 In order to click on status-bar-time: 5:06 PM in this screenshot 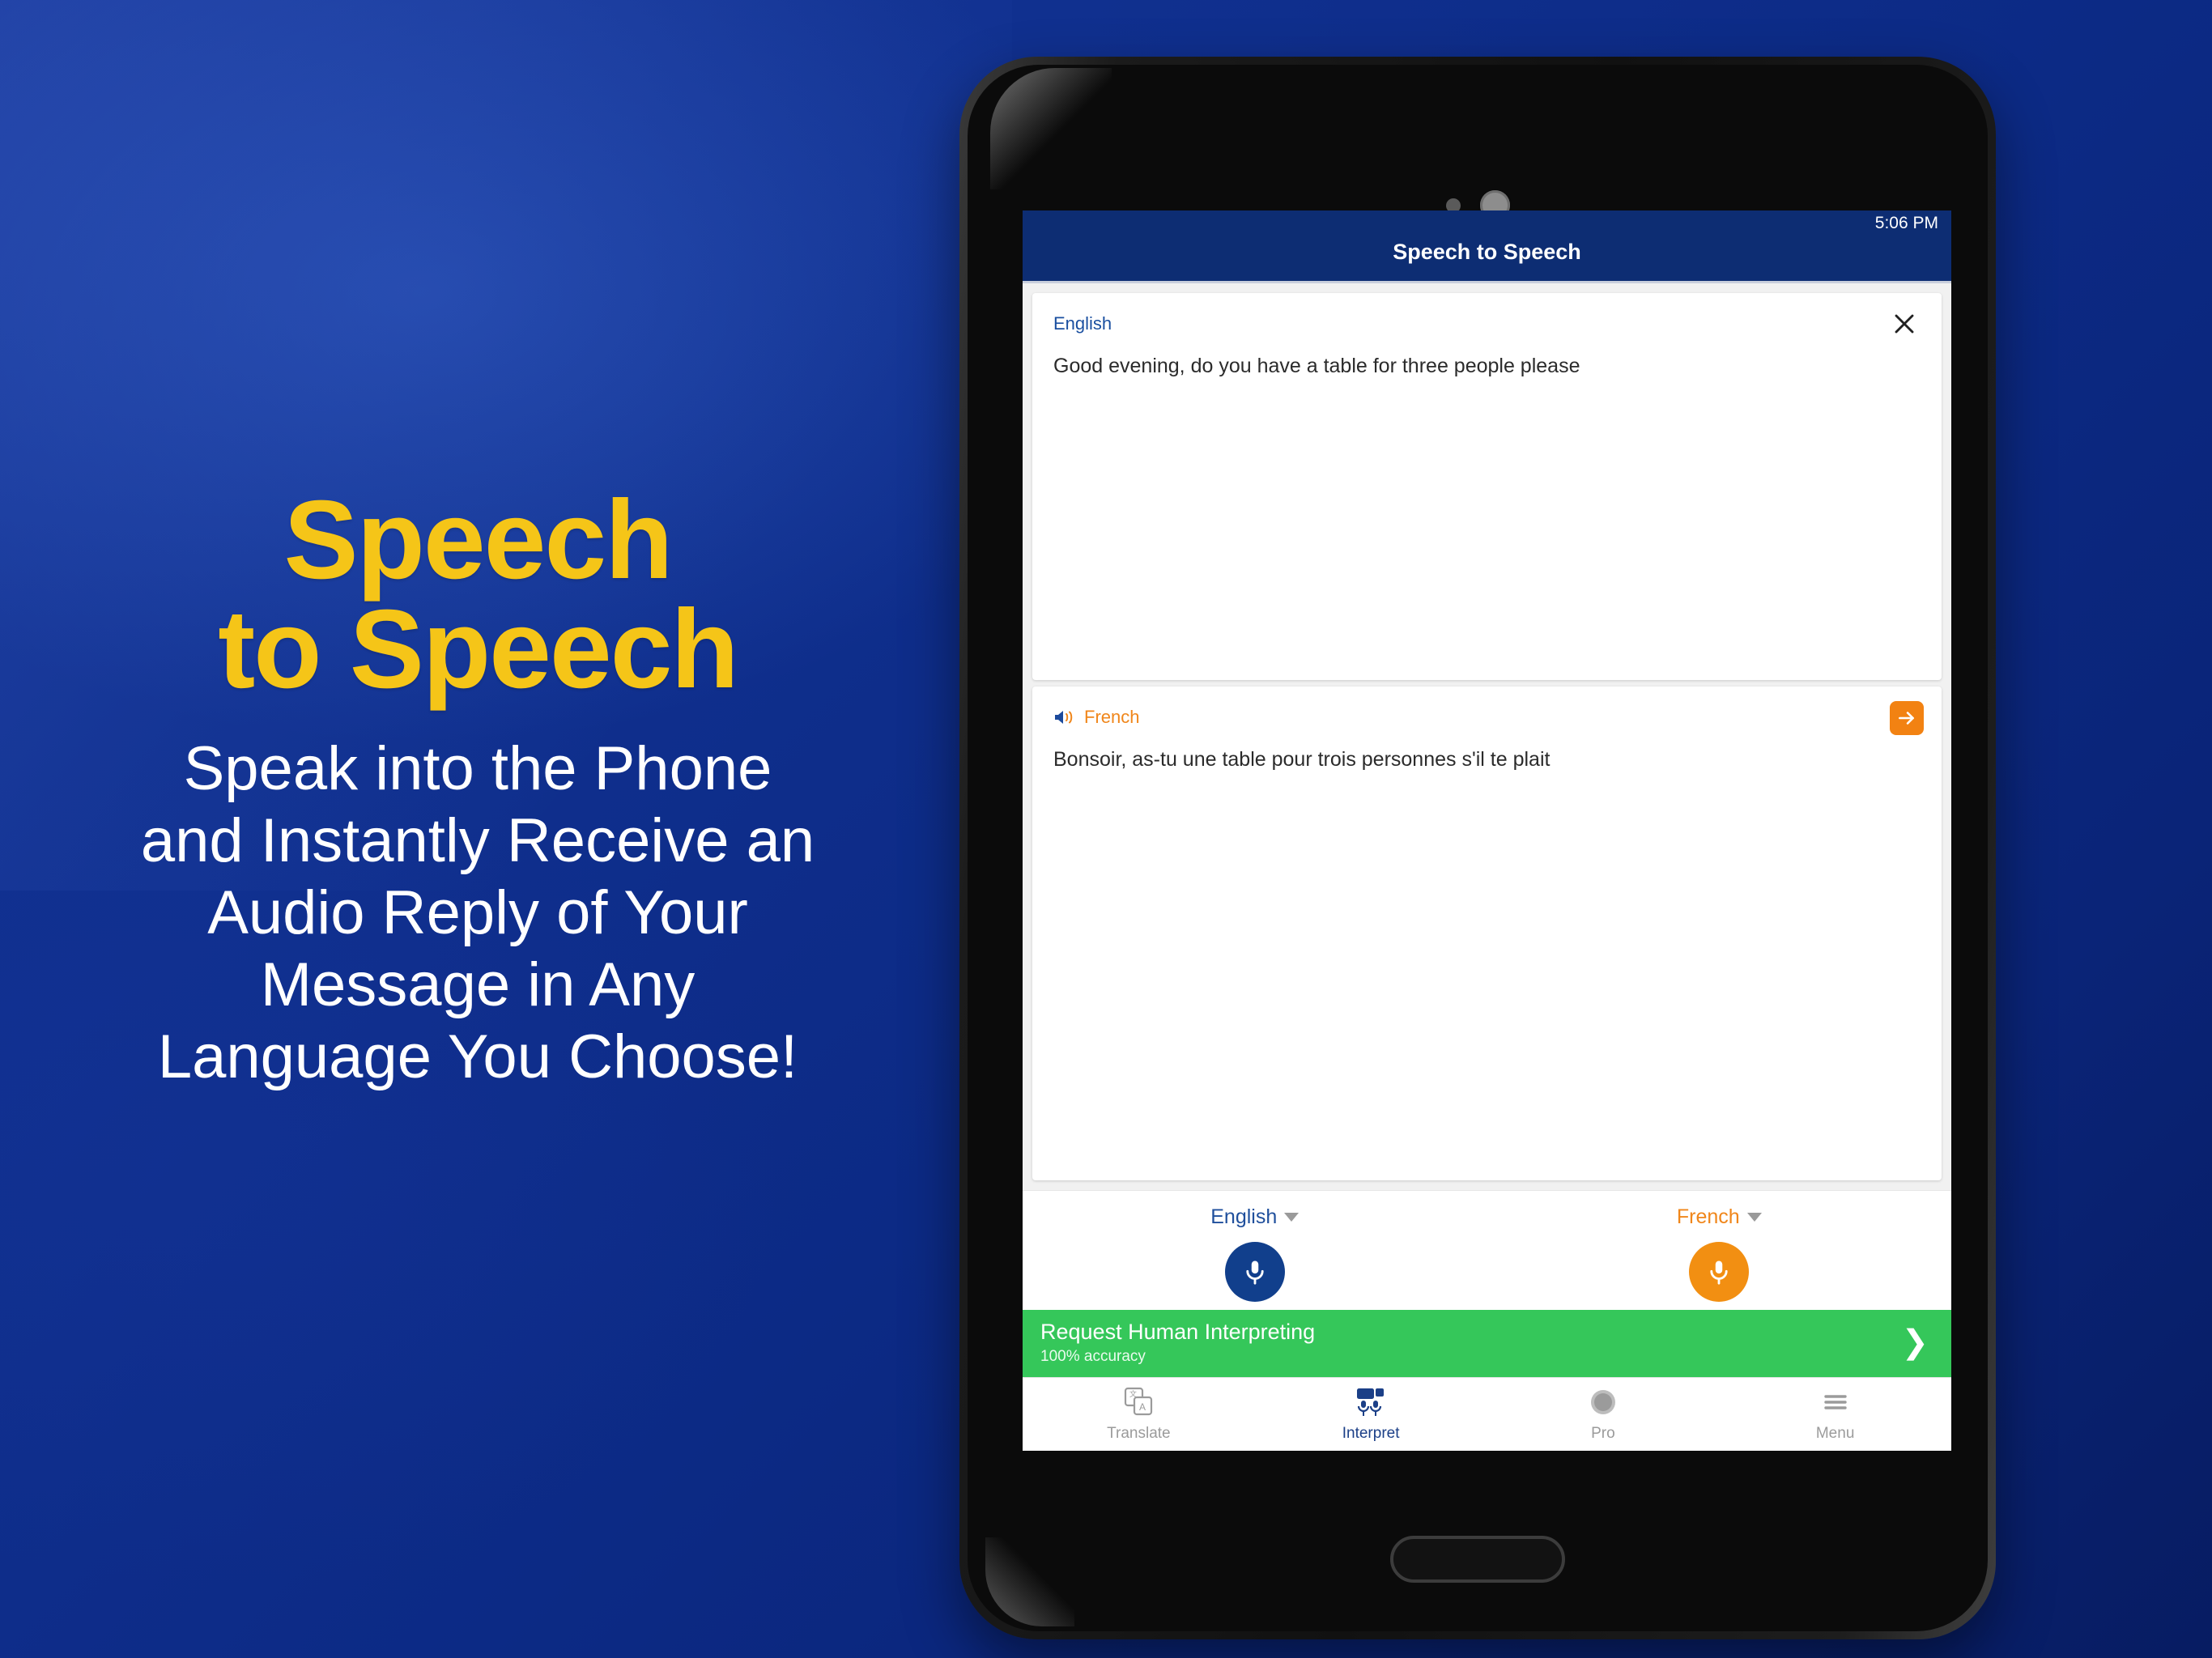, I will do `click(1906, 223)`.